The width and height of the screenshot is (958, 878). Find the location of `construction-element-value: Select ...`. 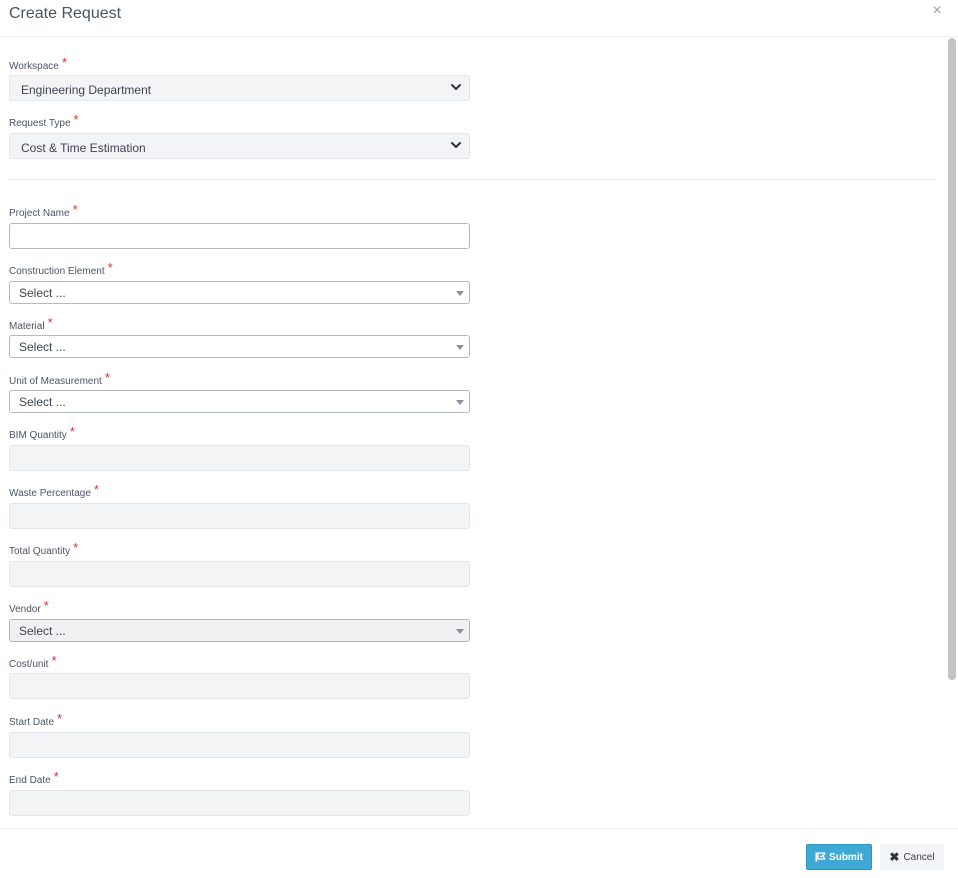

construction-element-value: Select ... is located at coordinates (42, 293).